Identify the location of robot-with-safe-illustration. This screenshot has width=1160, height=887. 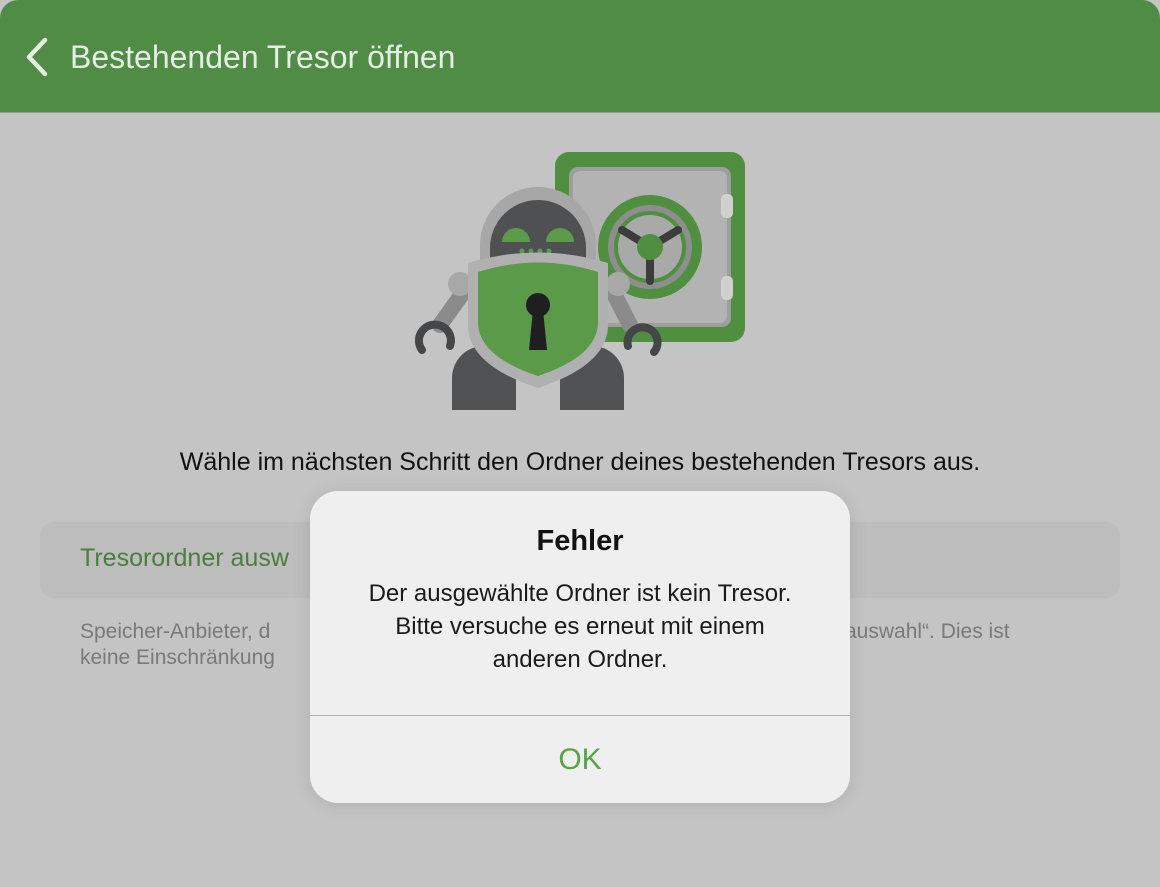
(579, 281).